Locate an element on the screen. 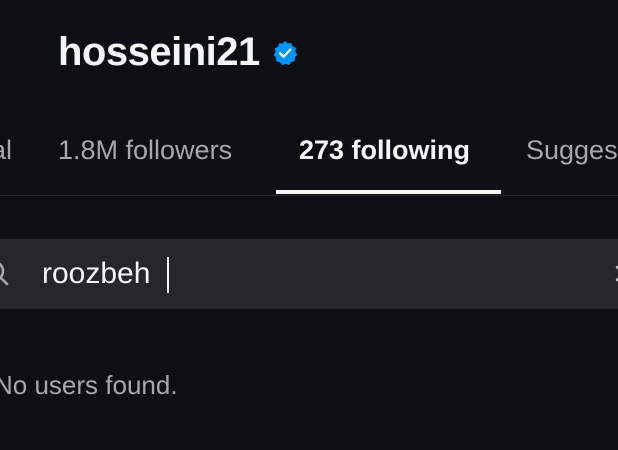 This screenshot has width=618, height=450. empty-results-message: No users found. is located at coordinates (89, 385).